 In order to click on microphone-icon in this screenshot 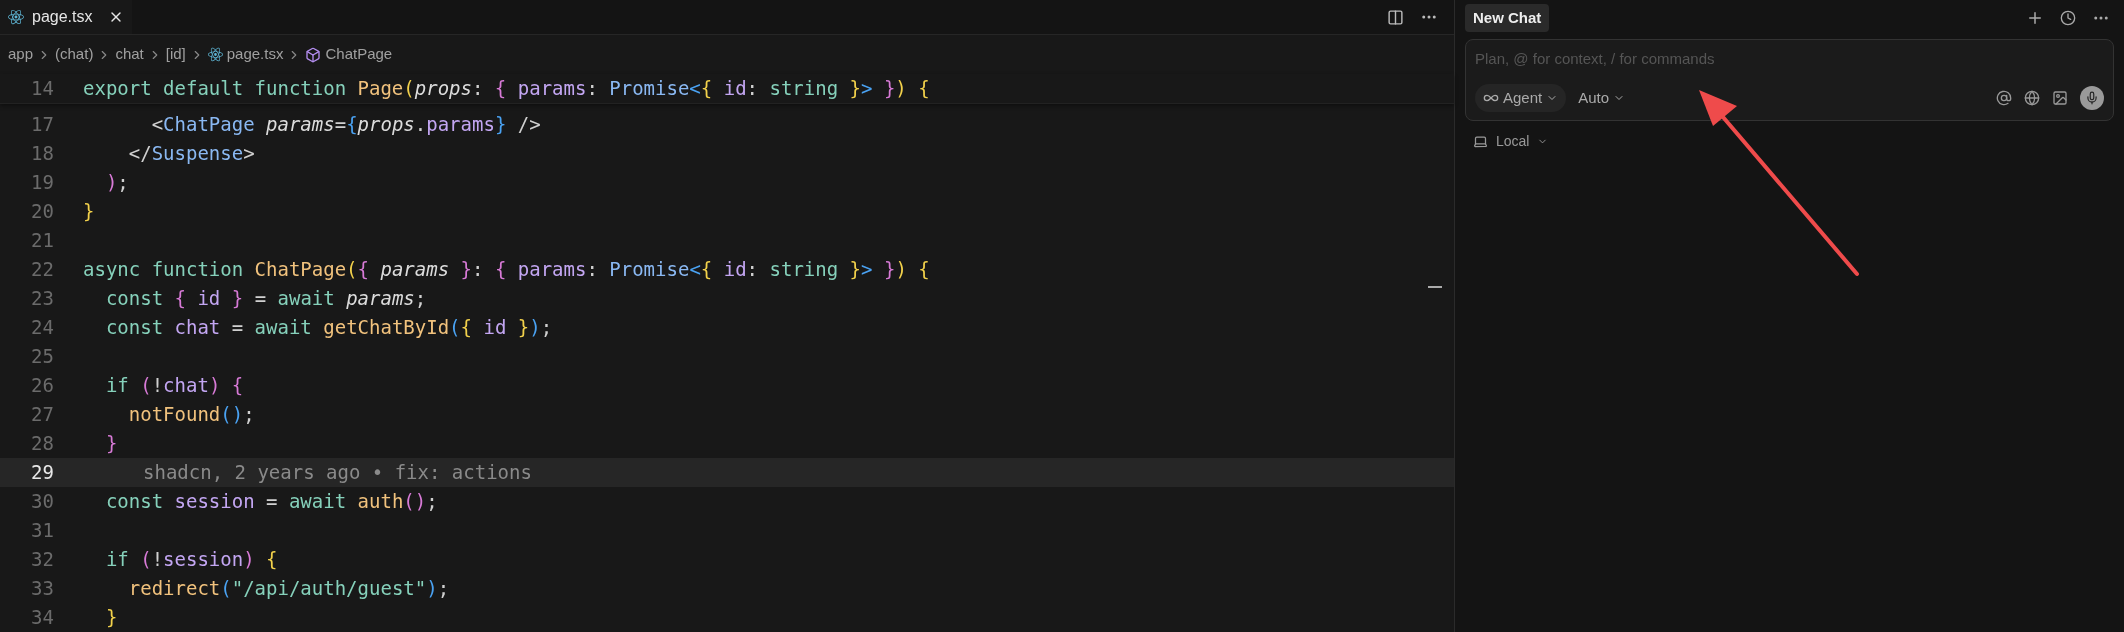, I will do `click(2092, 97)`.